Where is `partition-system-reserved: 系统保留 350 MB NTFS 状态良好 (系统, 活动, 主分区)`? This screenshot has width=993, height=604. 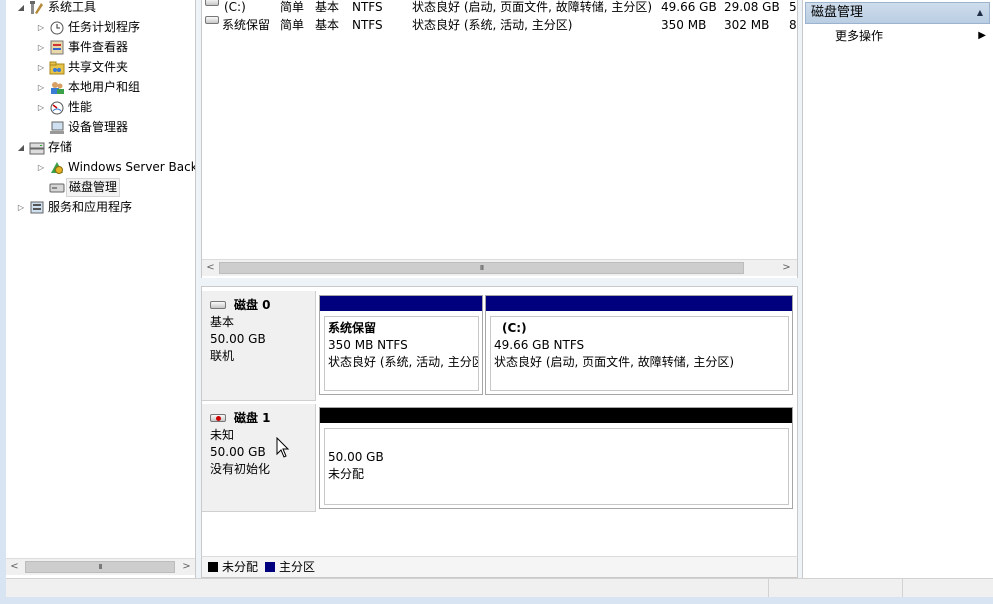
partition-system-reserved: 系统保留 350 MB NTFS 状态良好 (系统, 活动, 主分区) is located at coordinates (401, 345).